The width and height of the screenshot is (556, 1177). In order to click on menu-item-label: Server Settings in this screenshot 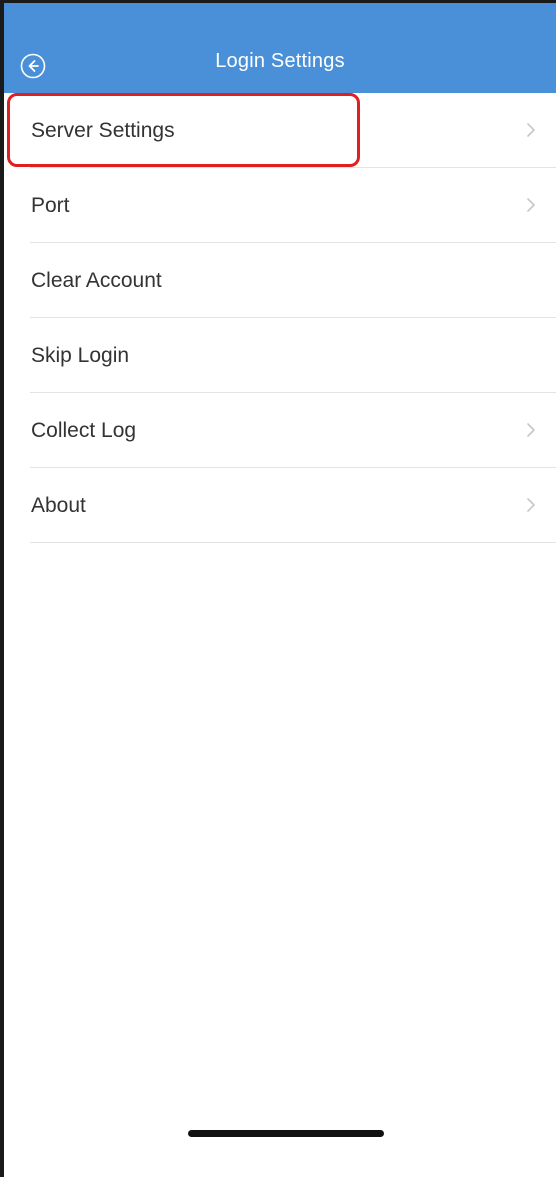, I will do `click(103, 130)`.